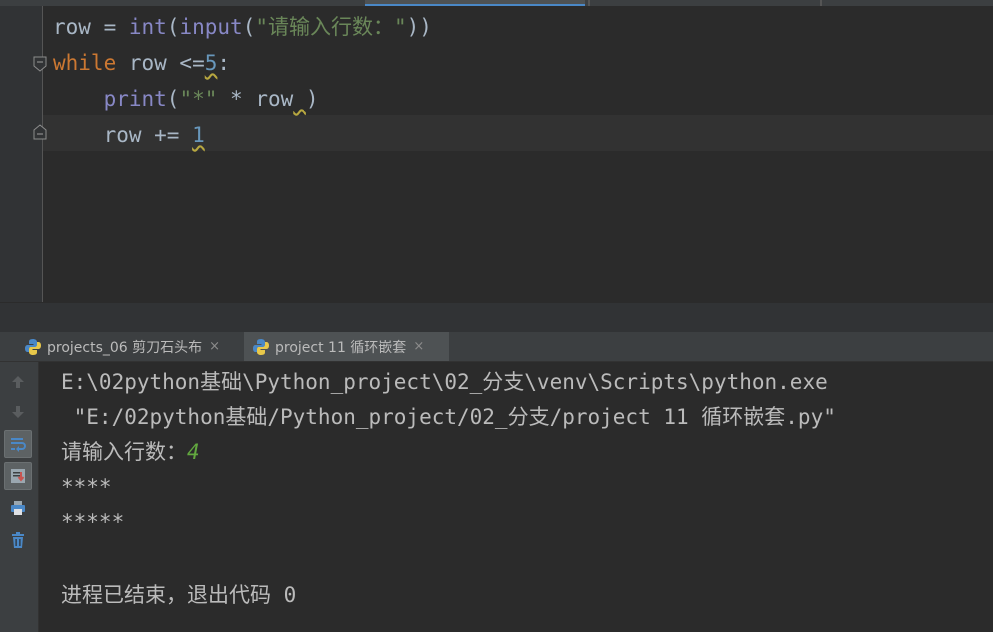 The image size is (993, 632). I want to click on editor-gutter, so click(21, 154).